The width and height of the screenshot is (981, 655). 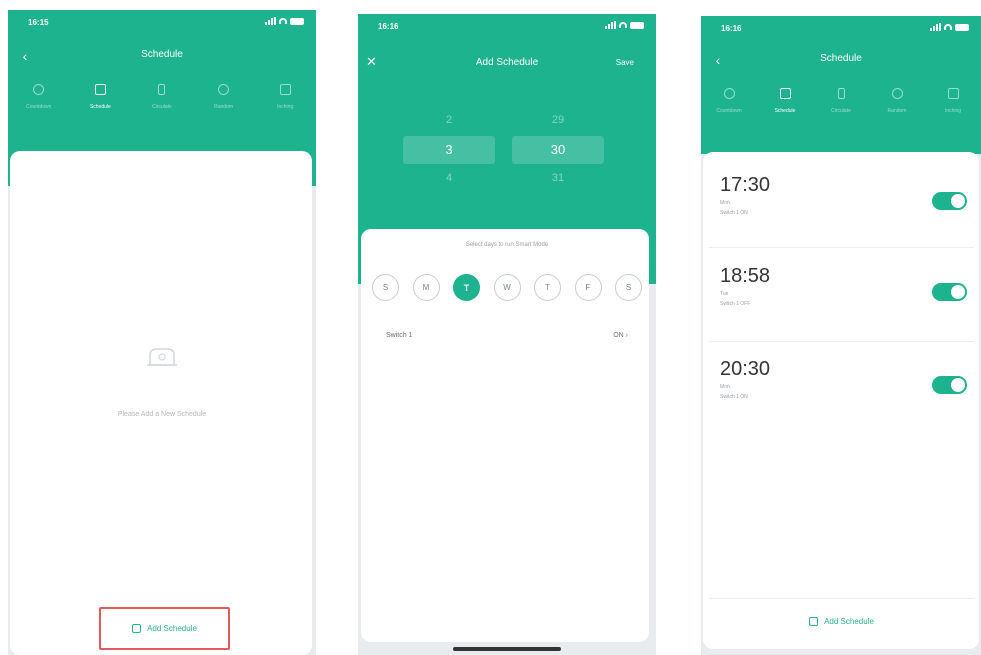 What do you see at coordinates (725, 203) in the screenshot?
I see `schedule-days: Mon` at bounding box center [725, 203].